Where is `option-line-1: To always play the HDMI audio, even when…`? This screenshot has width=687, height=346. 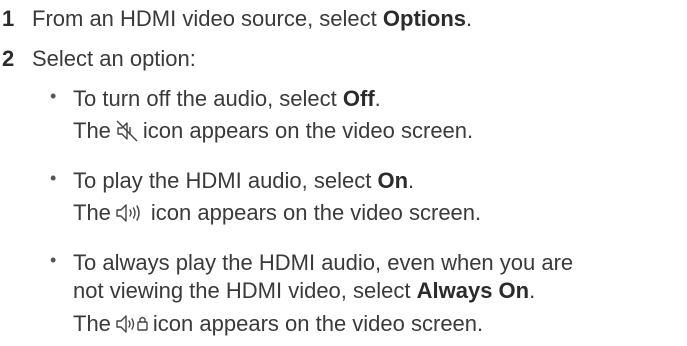
option-line-1: To always play the HDMI audio, even when… is located at coordinates (323, 262).